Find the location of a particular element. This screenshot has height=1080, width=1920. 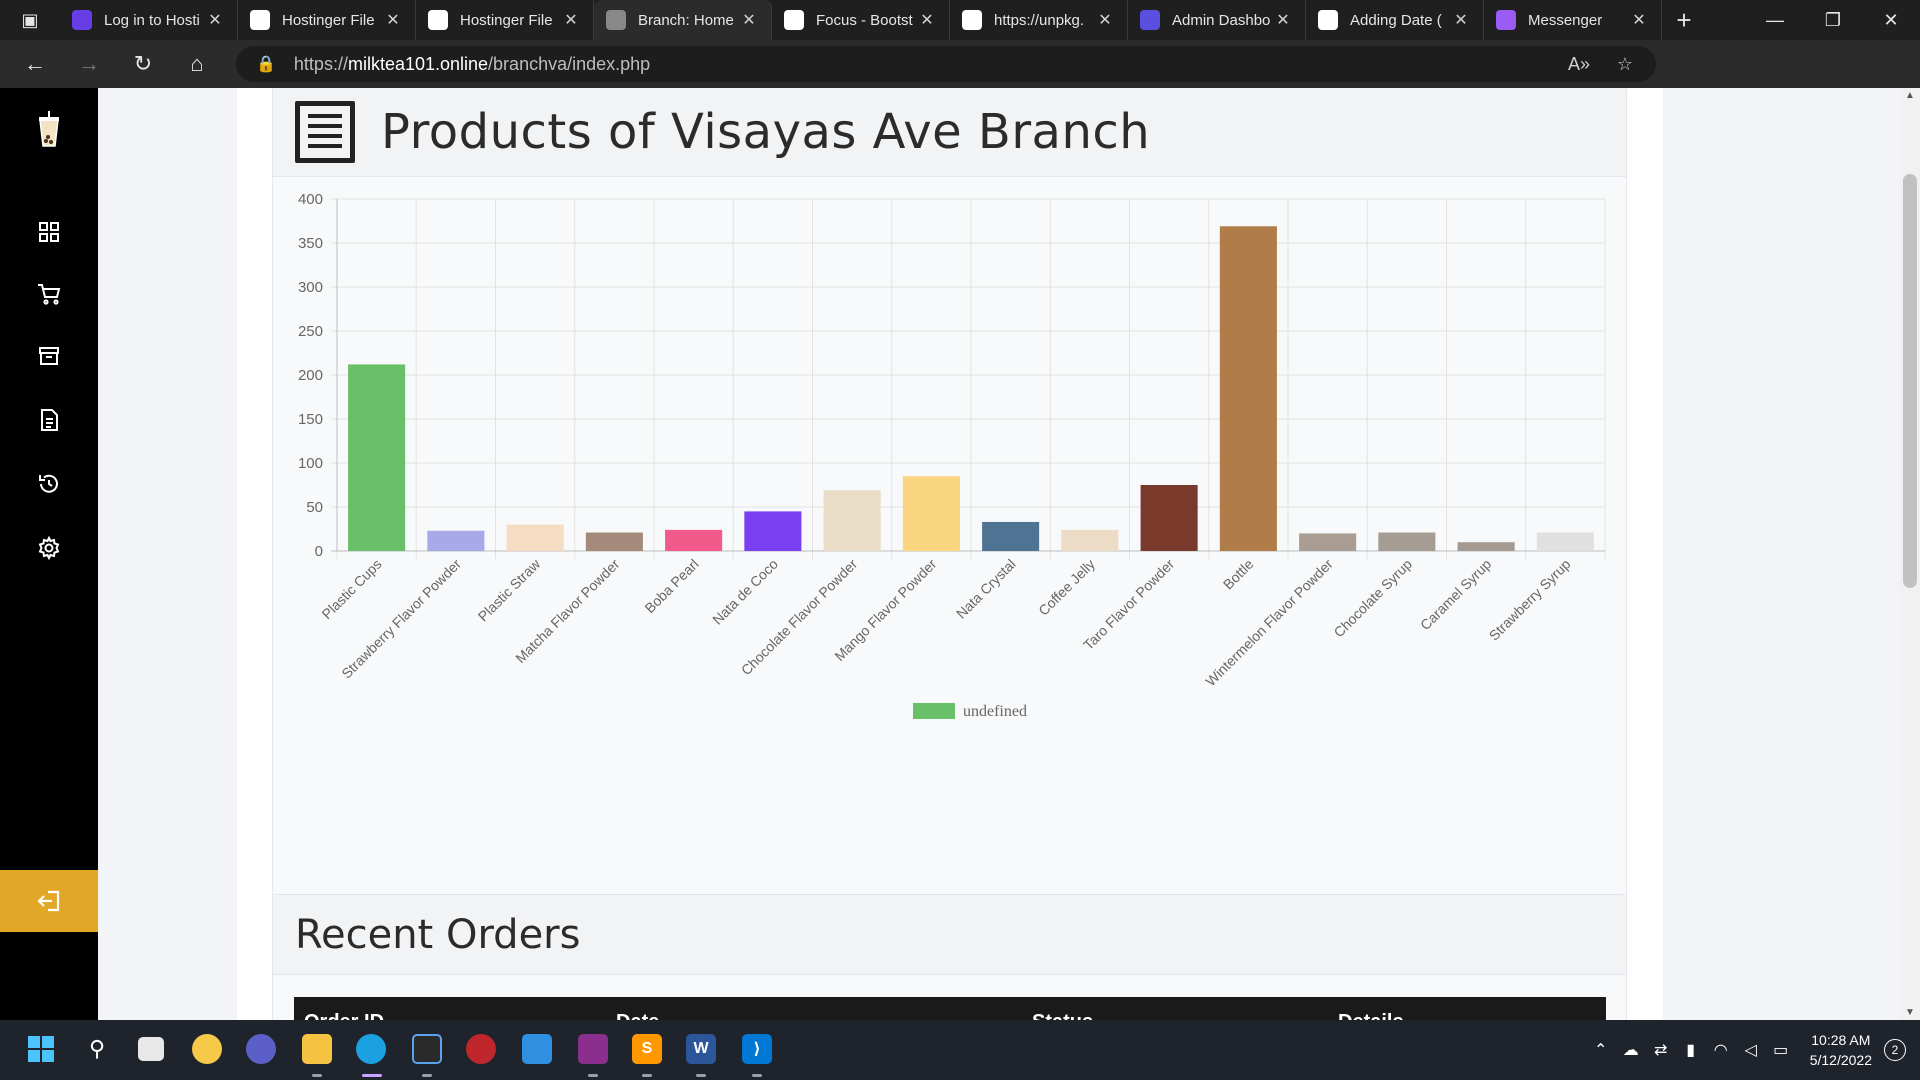

sublime-icon: S is located at coordinates (647, 1049).